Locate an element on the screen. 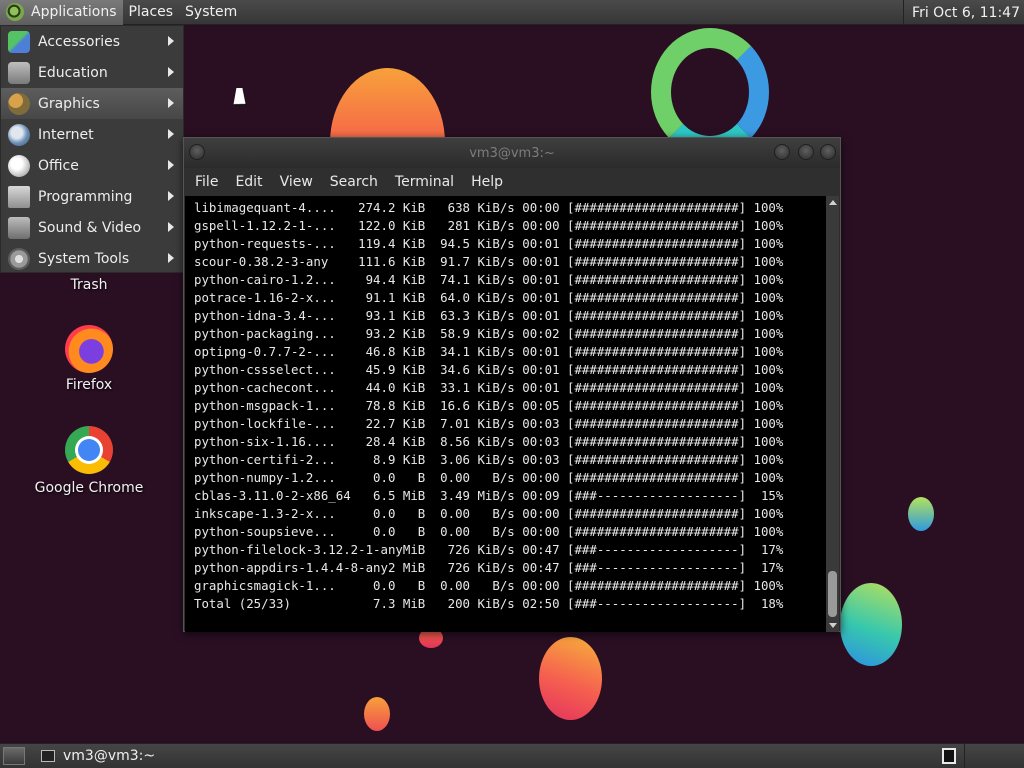 The width and height of the screenshot is (1024, 768). mouse-pointer-icon is located at coordinates (241, 96).